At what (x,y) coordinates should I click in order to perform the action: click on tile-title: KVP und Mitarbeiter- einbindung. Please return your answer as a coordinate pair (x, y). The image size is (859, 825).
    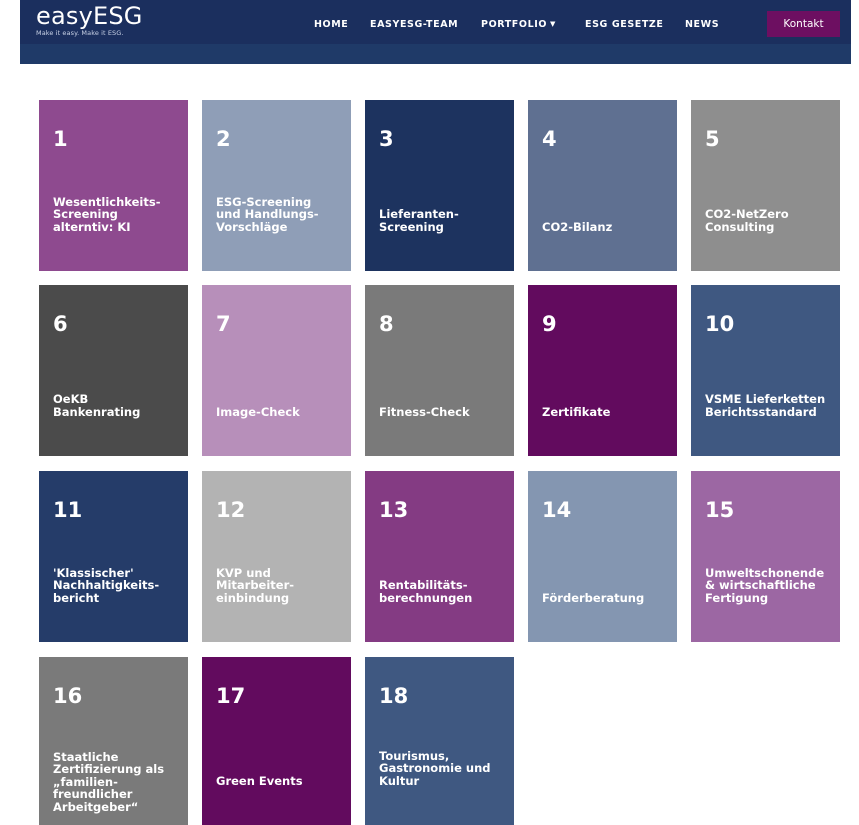
    Looking at the image, I should click on (255, 585).